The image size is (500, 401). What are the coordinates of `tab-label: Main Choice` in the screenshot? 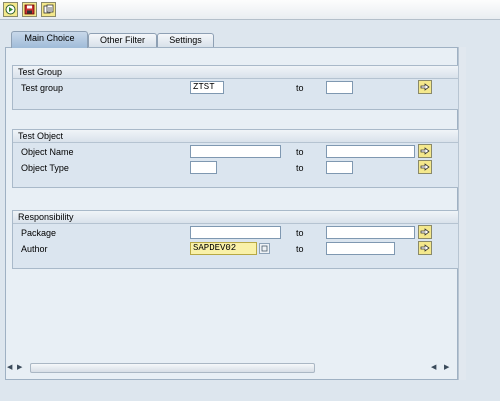 It's located at (49, 38).